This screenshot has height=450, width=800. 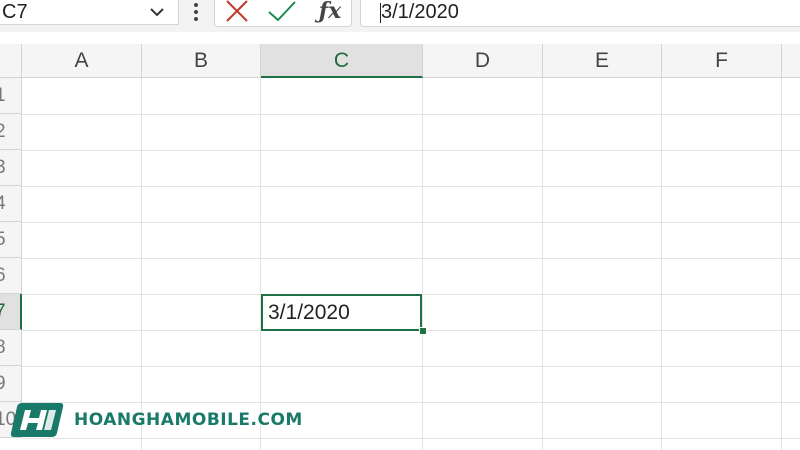 What do you see at coordinates (3, 383) in the screenshot?
I see `row-number: 9` at bounding box center [3, 383].